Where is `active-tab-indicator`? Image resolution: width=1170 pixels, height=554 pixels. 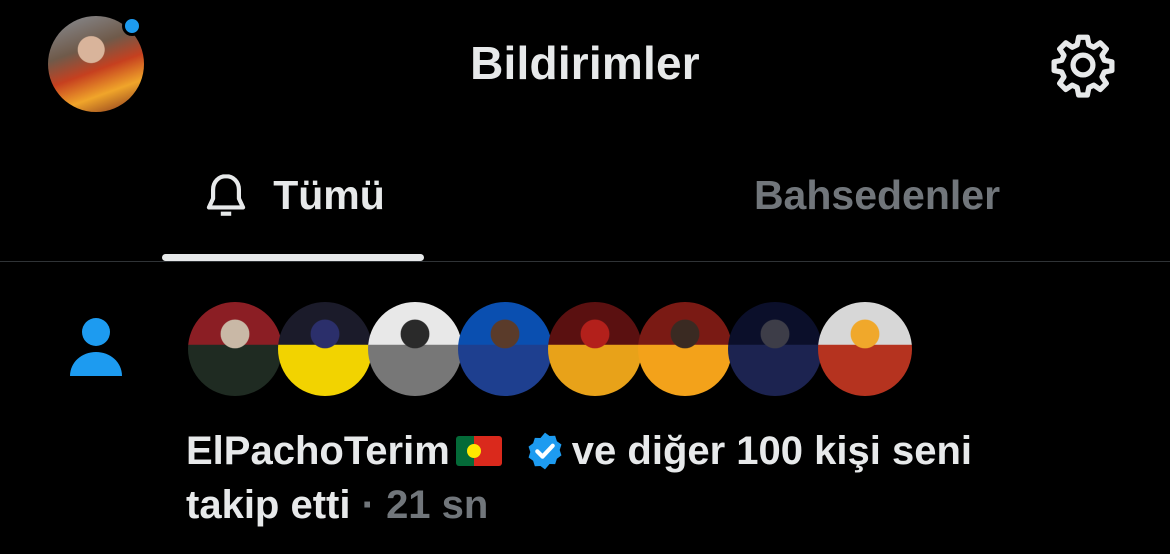 active-tab-indicator is located at coordinates (293, 257).